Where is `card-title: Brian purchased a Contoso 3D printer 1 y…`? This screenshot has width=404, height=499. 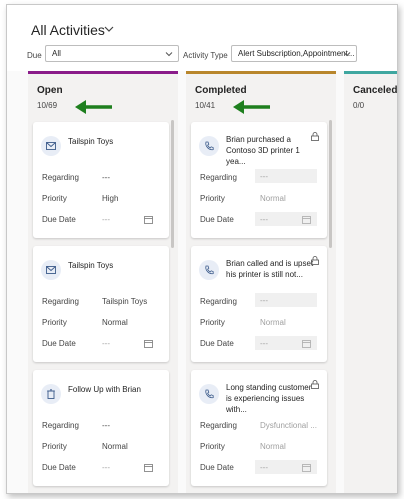
card-title: Brian purchased a Contoso 3D printer 1 y… is located at coordinates (271, 150).